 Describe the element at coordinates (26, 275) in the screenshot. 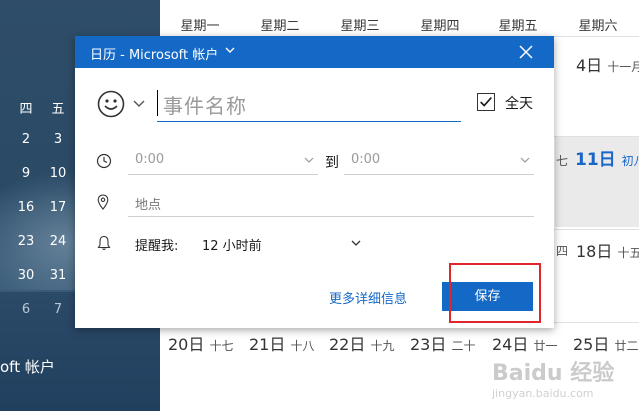

I see `mini-calendar-day: 30` at that location.